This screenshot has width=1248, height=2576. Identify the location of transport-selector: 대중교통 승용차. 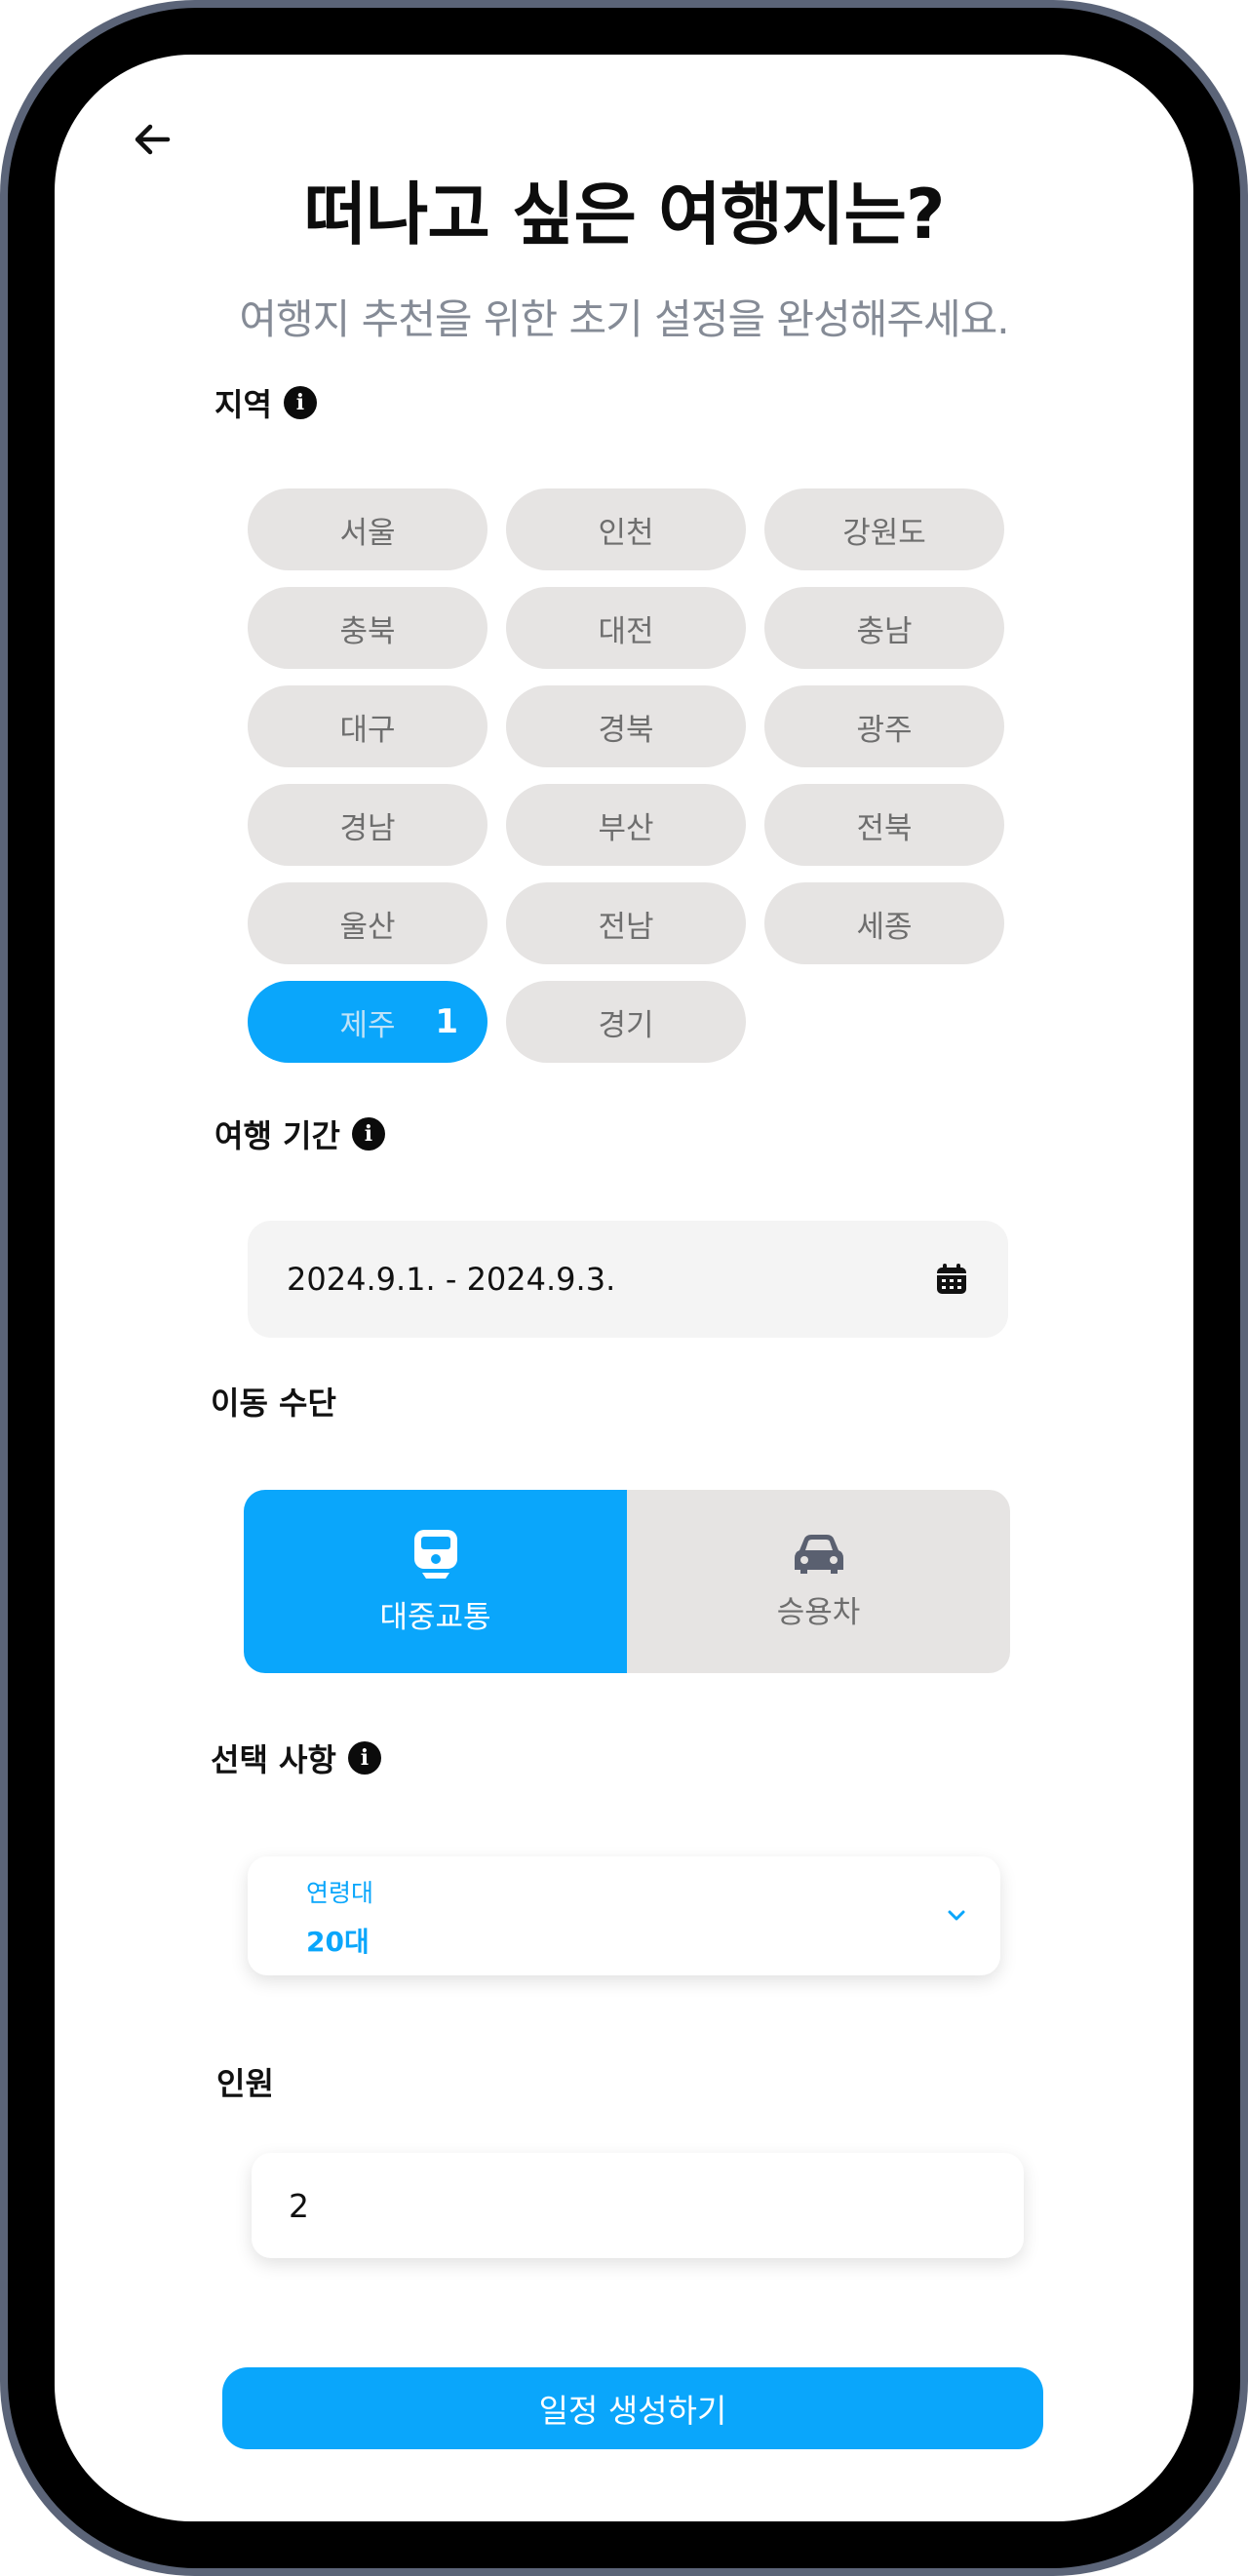
(627, 1581).